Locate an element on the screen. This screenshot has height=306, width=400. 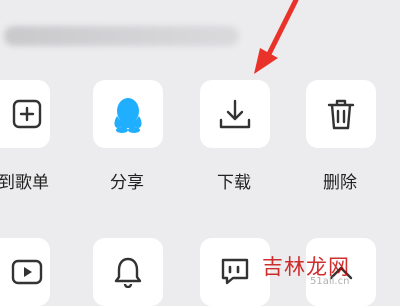
play-video-button is located at coordinates (25, 272).